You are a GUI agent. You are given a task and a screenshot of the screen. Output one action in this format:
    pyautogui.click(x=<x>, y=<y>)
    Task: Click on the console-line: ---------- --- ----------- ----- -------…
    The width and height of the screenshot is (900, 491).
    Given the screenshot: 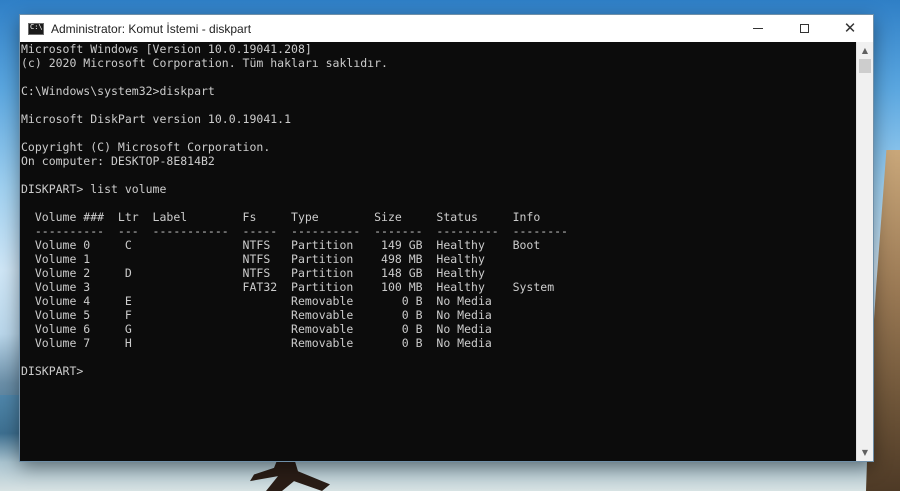 What is the action you would take?
    pyautogui.click(x=294, y=231)
    